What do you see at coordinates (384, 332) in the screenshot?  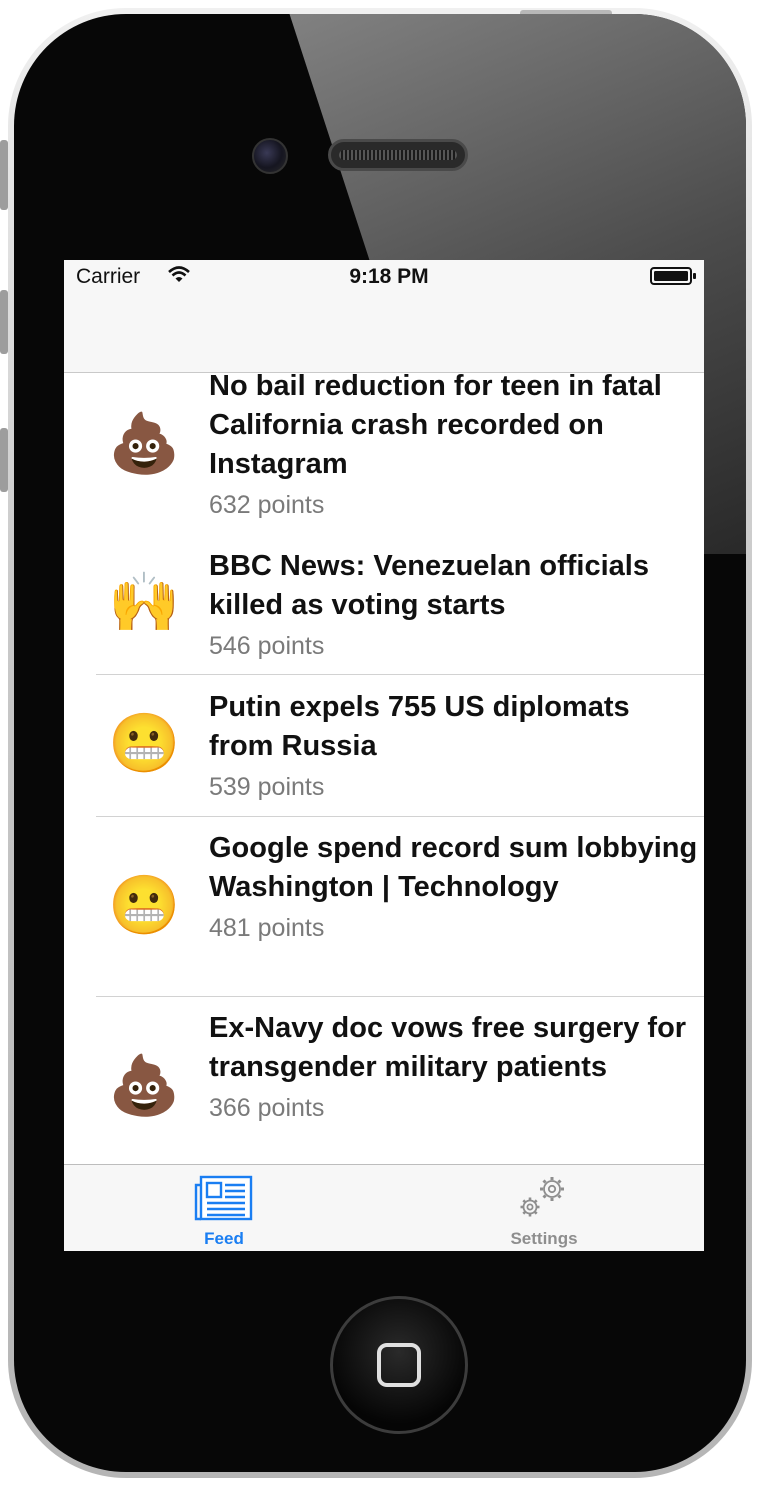 I see `navigation-bar` at bounding box center [384, 332].